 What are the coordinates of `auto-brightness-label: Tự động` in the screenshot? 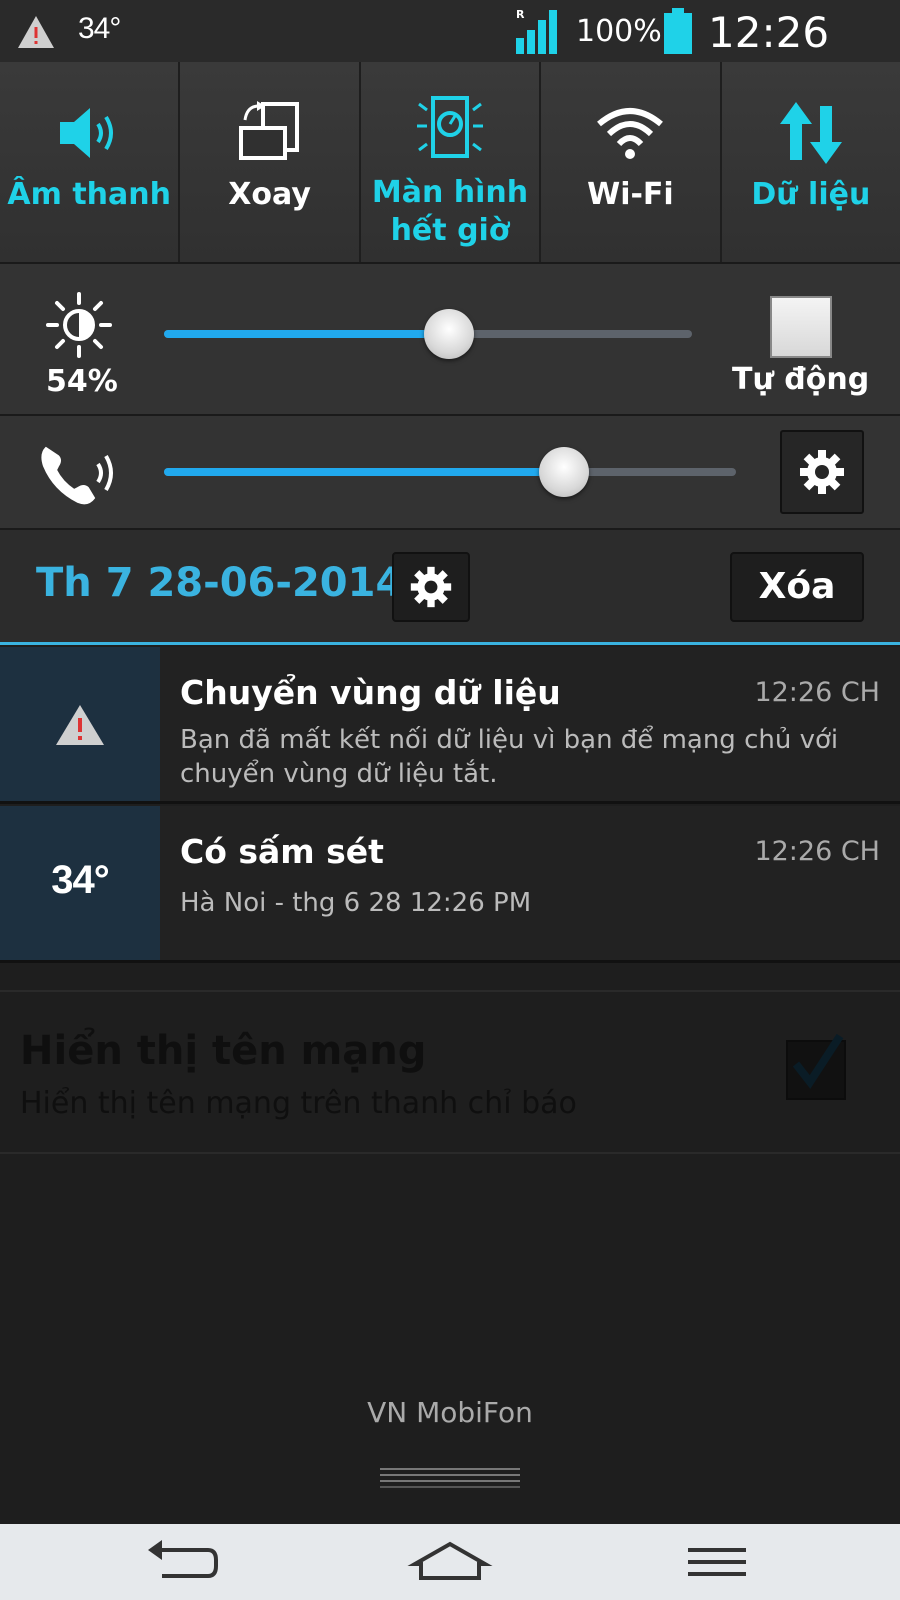 It's located at (801, 379).